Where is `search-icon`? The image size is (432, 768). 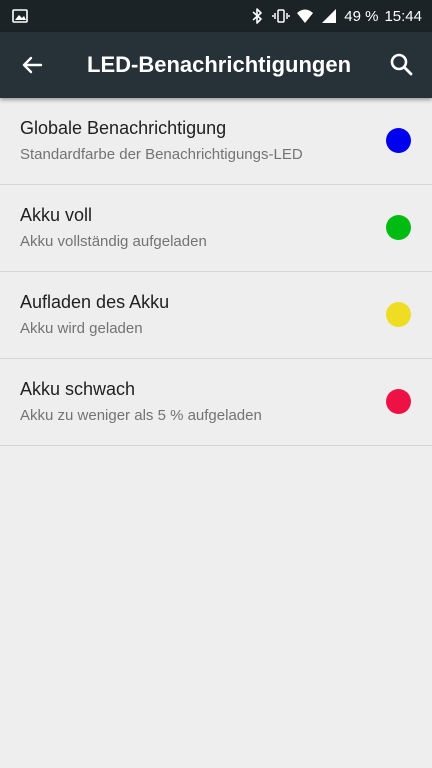 search-icon is located at coordinates (401, 64).